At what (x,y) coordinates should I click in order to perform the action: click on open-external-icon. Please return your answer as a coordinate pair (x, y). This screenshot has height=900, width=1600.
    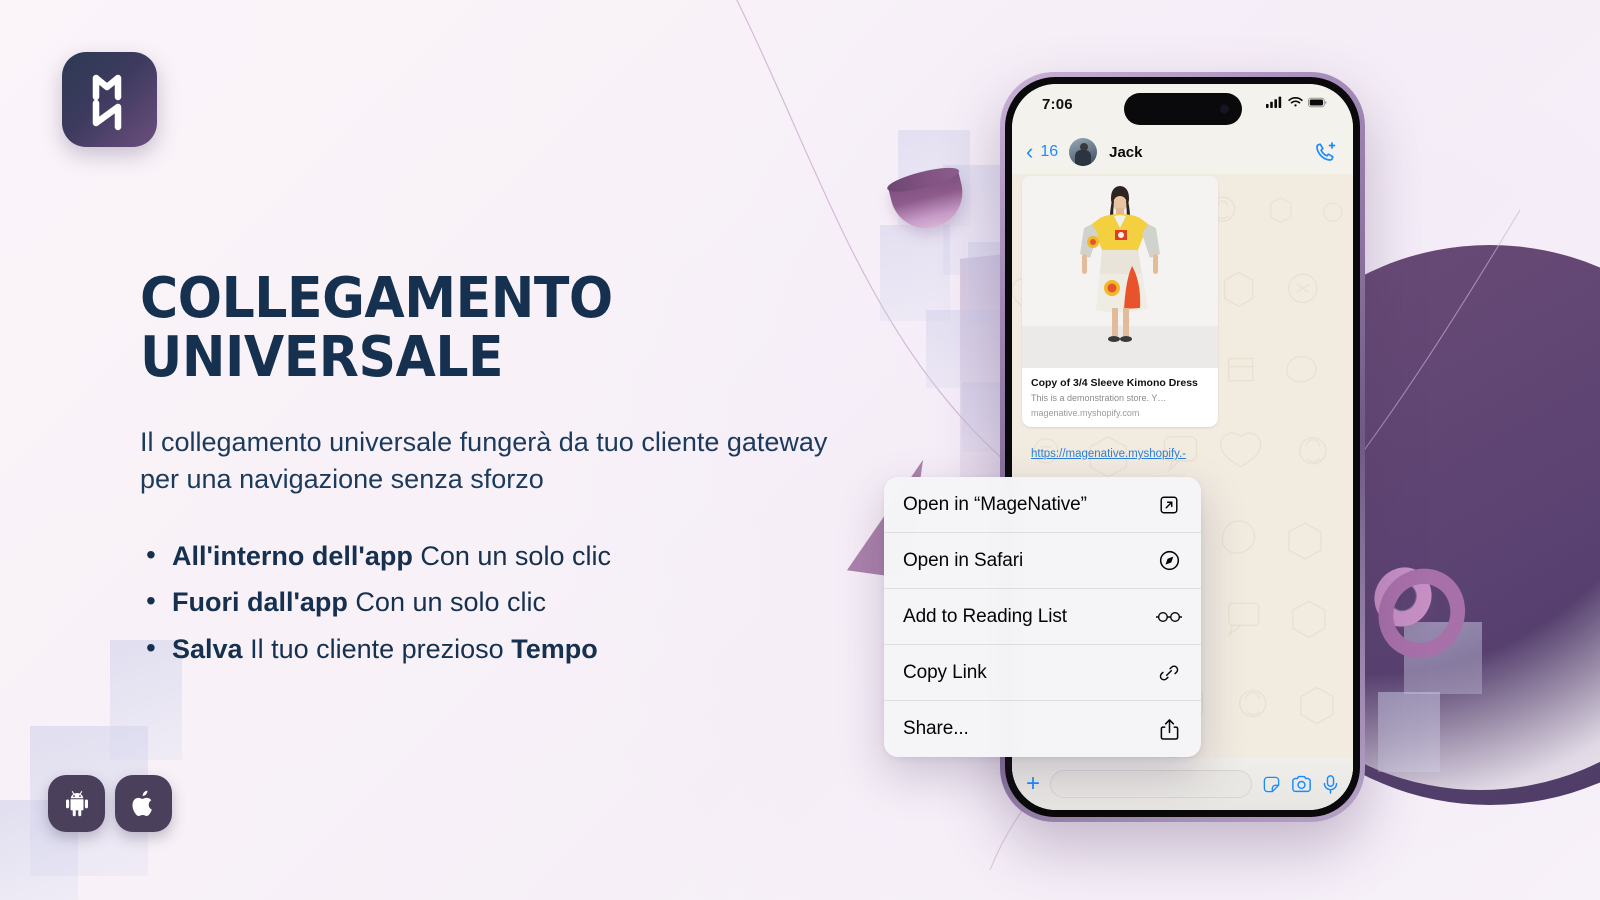
    Looking at the image, I should click on (1169, 505).